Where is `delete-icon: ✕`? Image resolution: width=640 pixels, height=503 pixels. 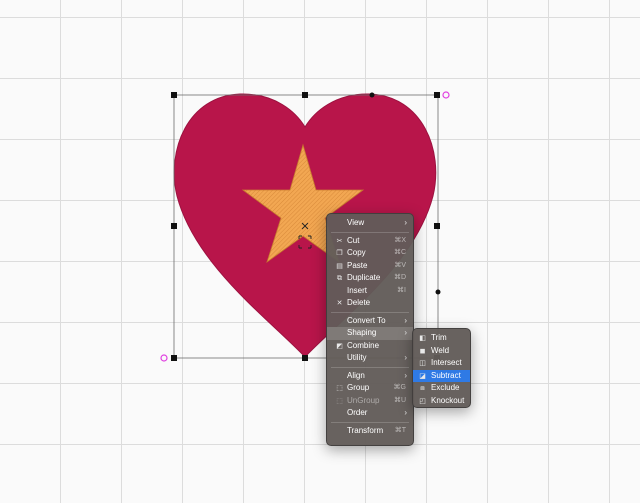
delete-icon: ✕ is located at coordinates (339, 303).